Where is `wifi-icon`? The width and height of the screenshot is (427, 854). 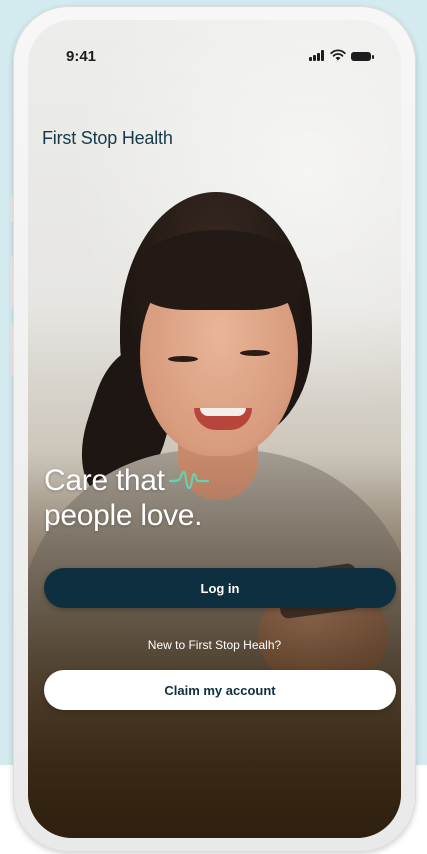
wifi-icon is located at coordinates (338, 55).